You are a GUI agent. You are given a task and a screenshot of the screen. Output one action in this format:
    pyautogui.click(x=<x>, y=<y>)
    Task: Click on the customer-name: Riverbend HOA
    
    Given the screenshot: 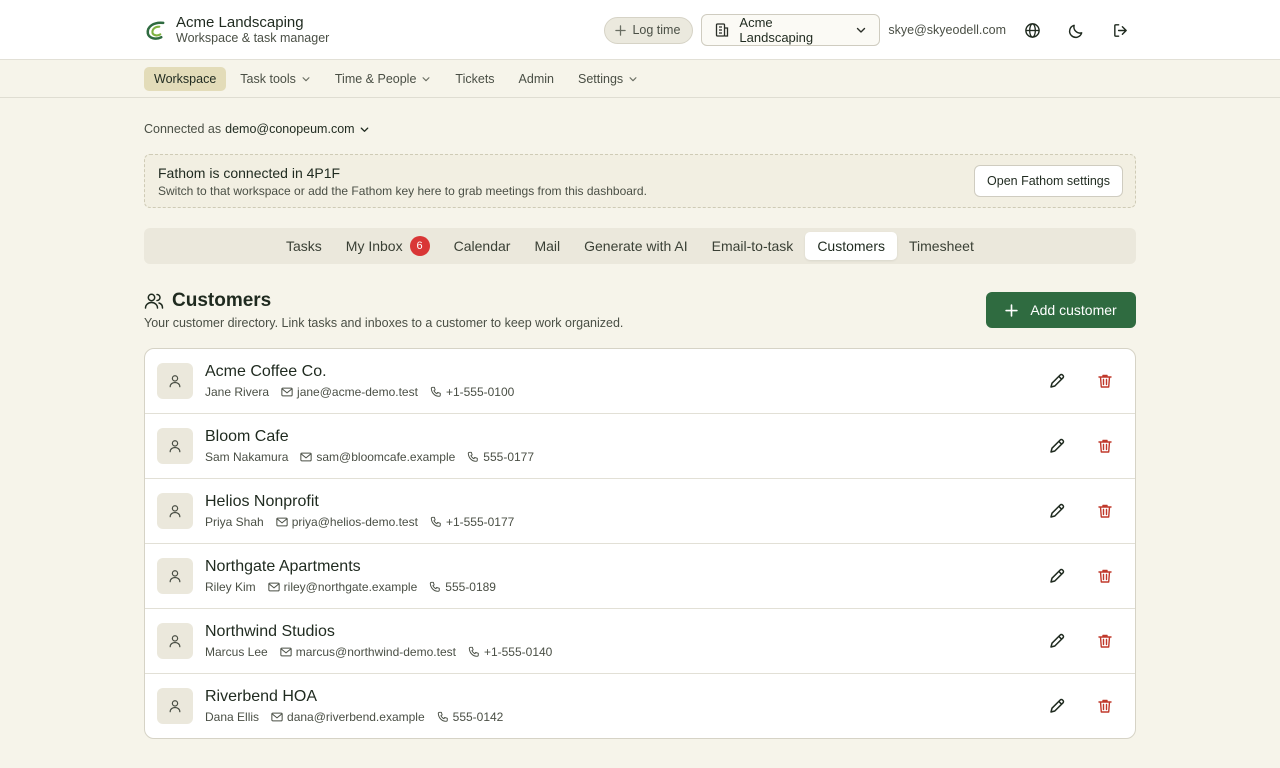 What is the action you would take?
    pyautogui.click(x=261, y=696)
    